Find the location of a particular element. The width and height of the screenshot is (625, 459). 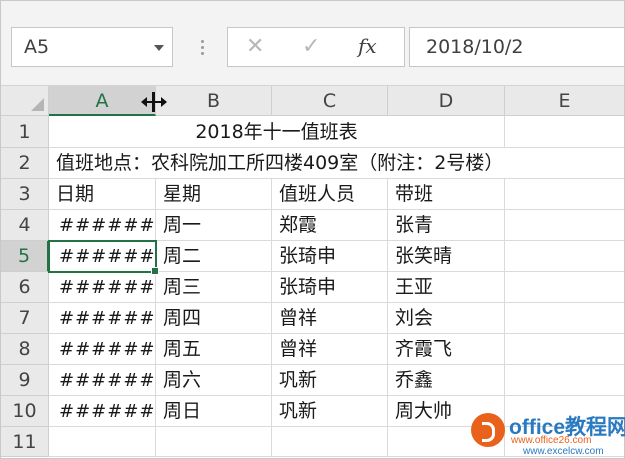

cancel-icon: ✕ is located at coordinates (255, 46).